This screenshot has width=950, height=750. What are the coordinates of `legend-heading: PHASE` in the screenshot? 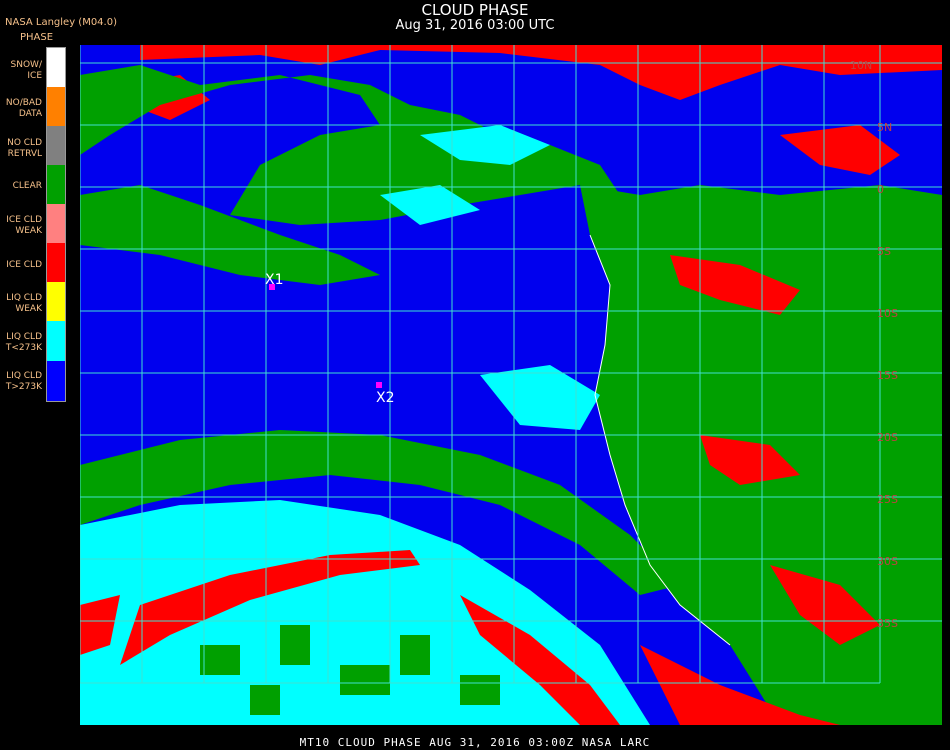 It's located at (37, 37).